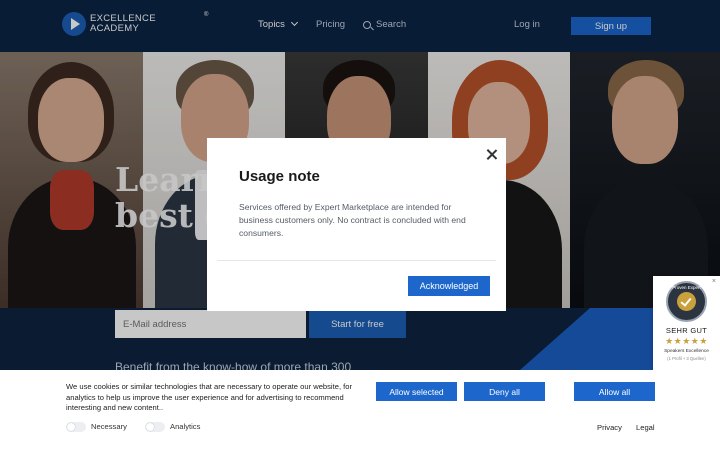 The image size is (720, 450). I want to click on badge-subtitle-2: (1 Profil + 3 Quellen), so click(686, 358).